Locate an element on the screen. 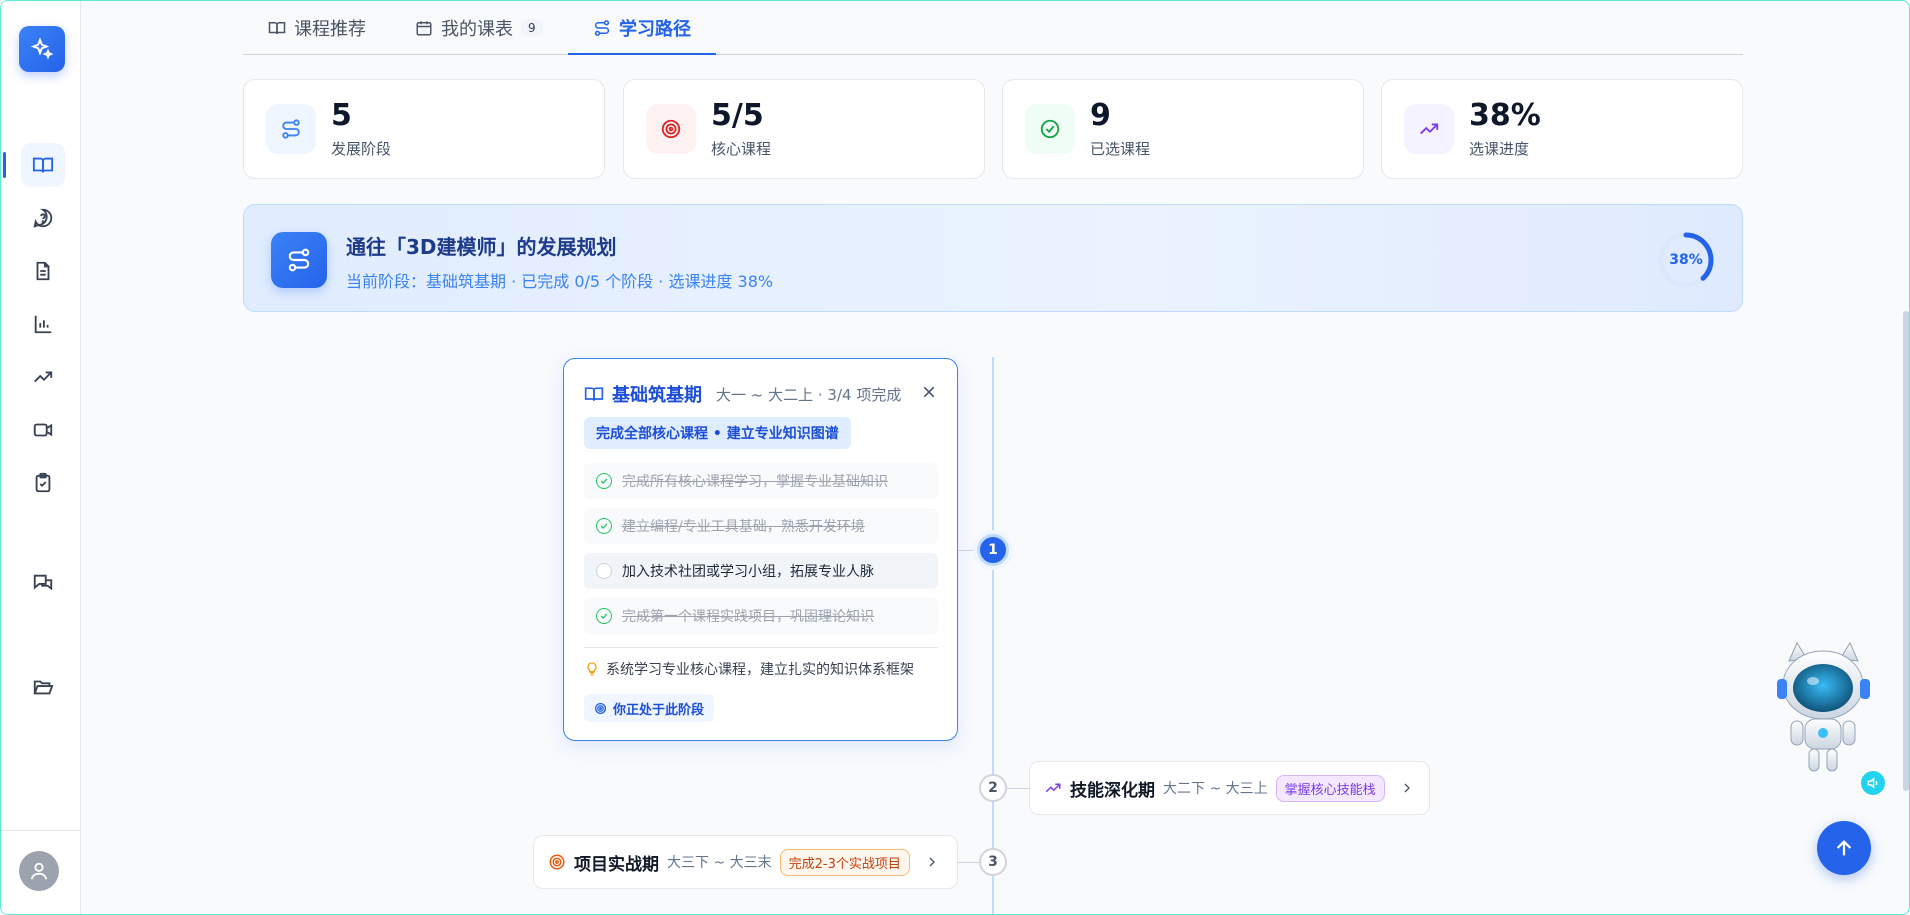 The width and height of the screenshot is (1910, 915). nav-tasks is located at coordinates (43, 483).